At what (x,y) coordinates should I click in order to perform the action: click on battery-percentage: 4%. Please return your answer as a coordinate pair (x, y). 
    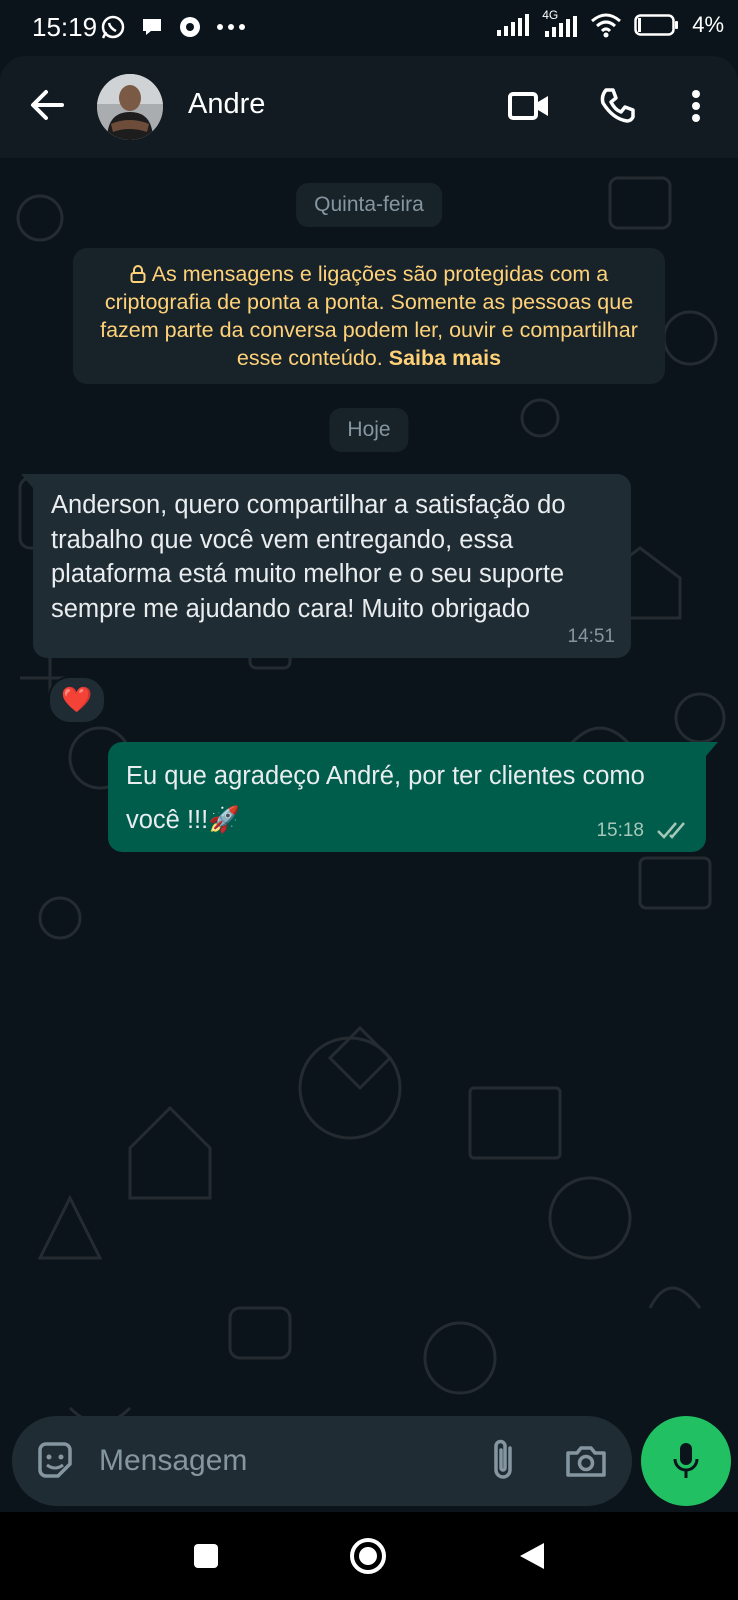
    Looking at the image, I should click on (708, 24).